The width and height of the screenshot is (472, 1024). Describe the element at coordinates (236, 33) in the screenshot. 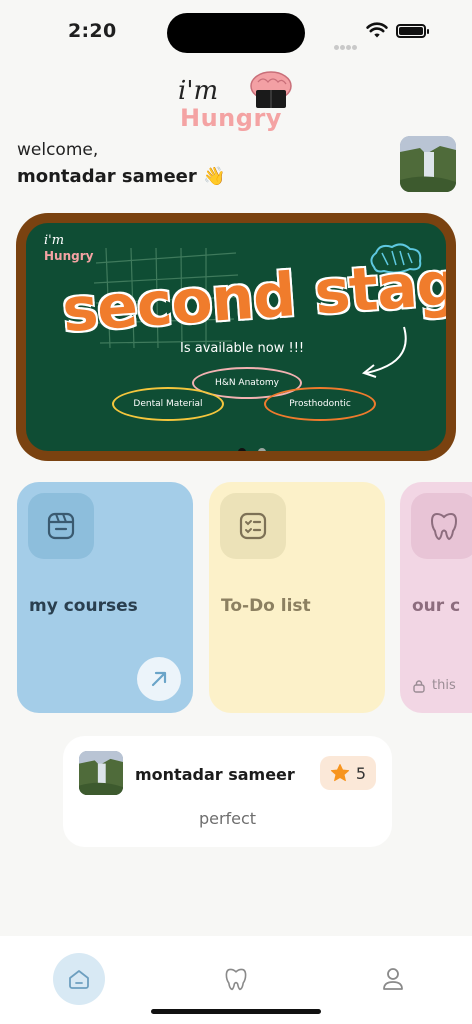

I see `dynamic-island` at that location.